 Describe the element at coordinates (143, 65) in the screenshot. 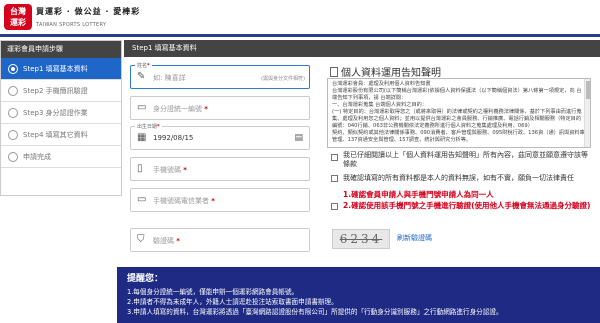

I see `name-field-label: 姓名*` at that location.